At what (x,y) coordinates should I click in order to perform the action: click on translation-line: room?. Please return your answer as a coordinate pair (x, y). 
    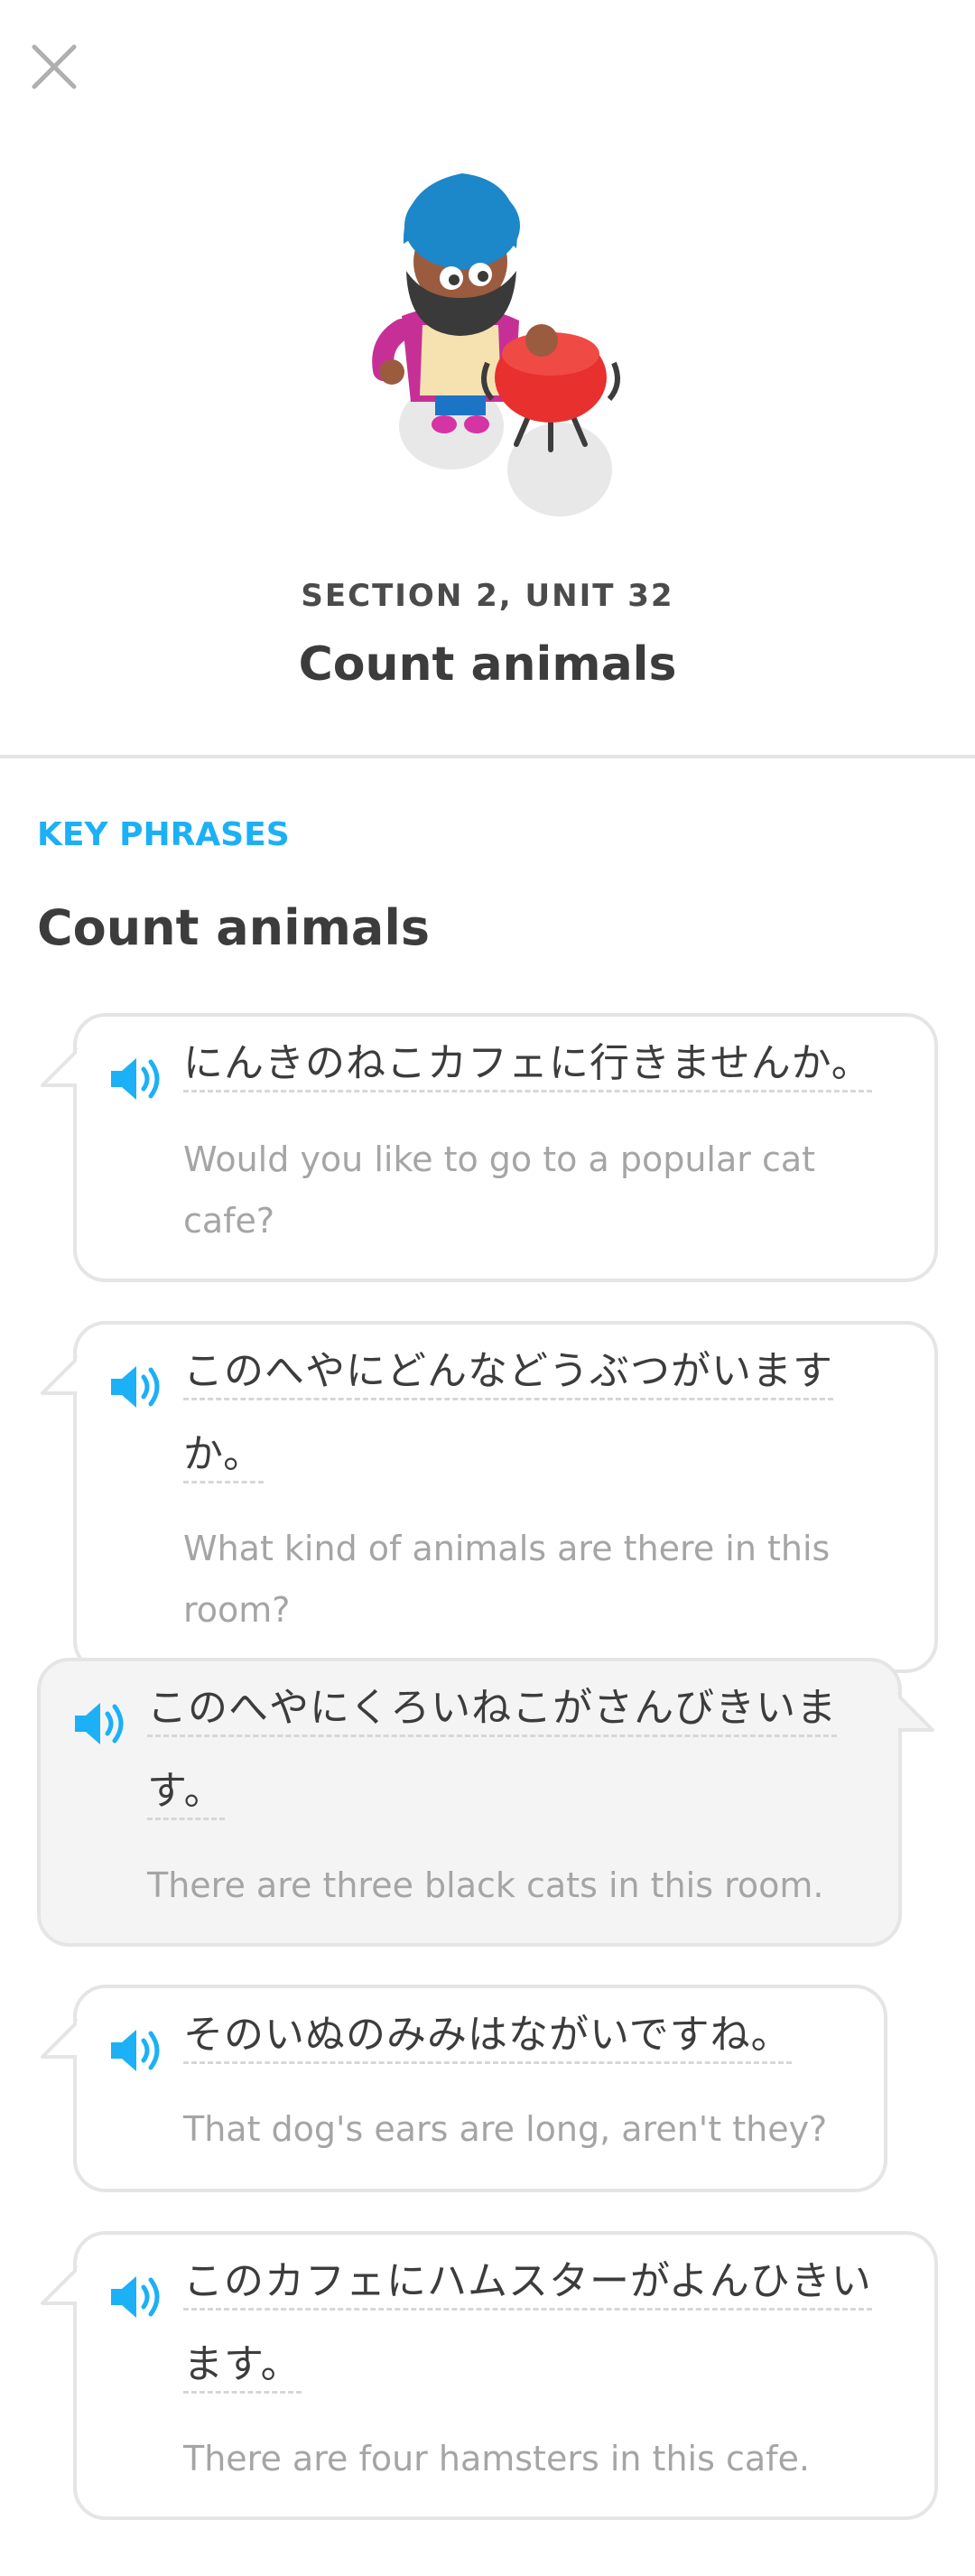
    Looking at the image, I should click on (237, 1610).